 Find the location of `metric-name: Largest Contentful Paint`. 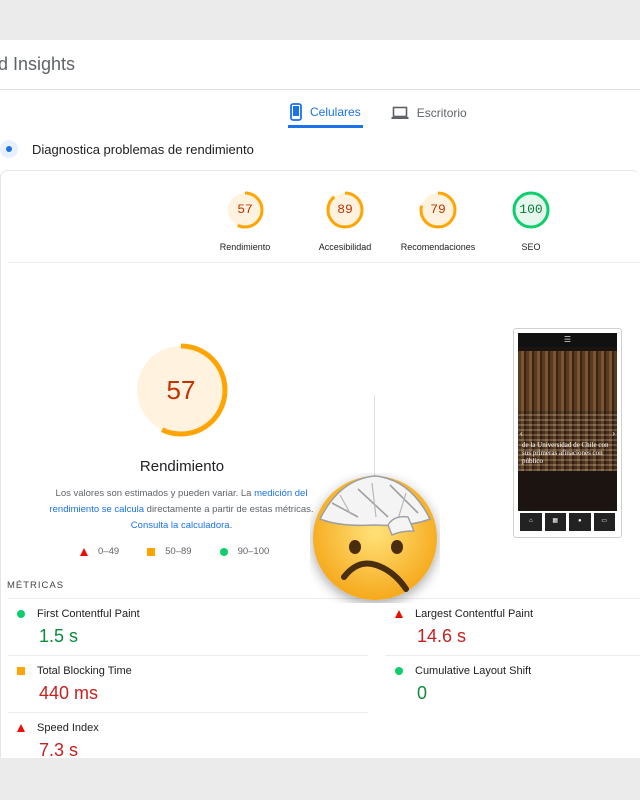

metric-name: Largest Contentful Paint is located at coordinates (474, 614).